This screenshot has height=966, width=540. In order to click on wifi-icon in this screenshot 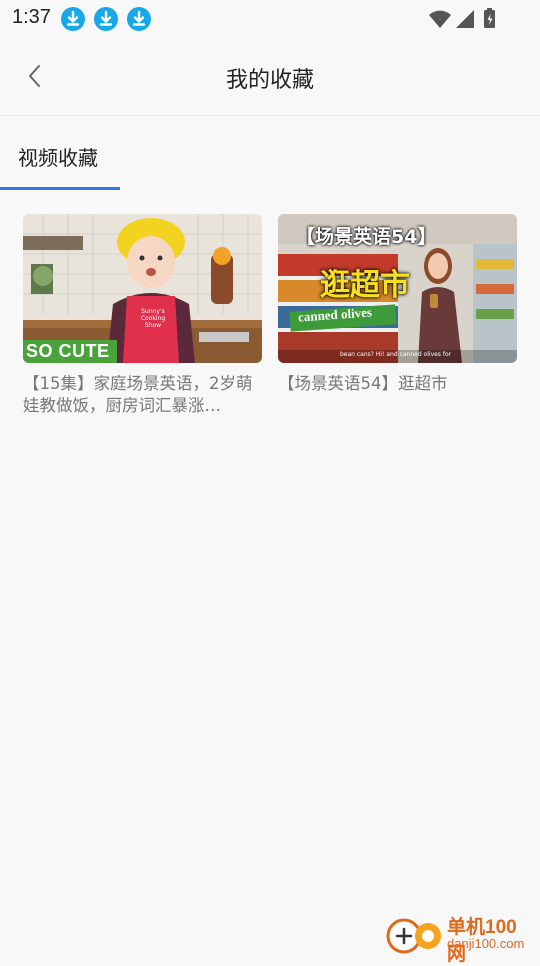, I will do `click(440, 19)`.